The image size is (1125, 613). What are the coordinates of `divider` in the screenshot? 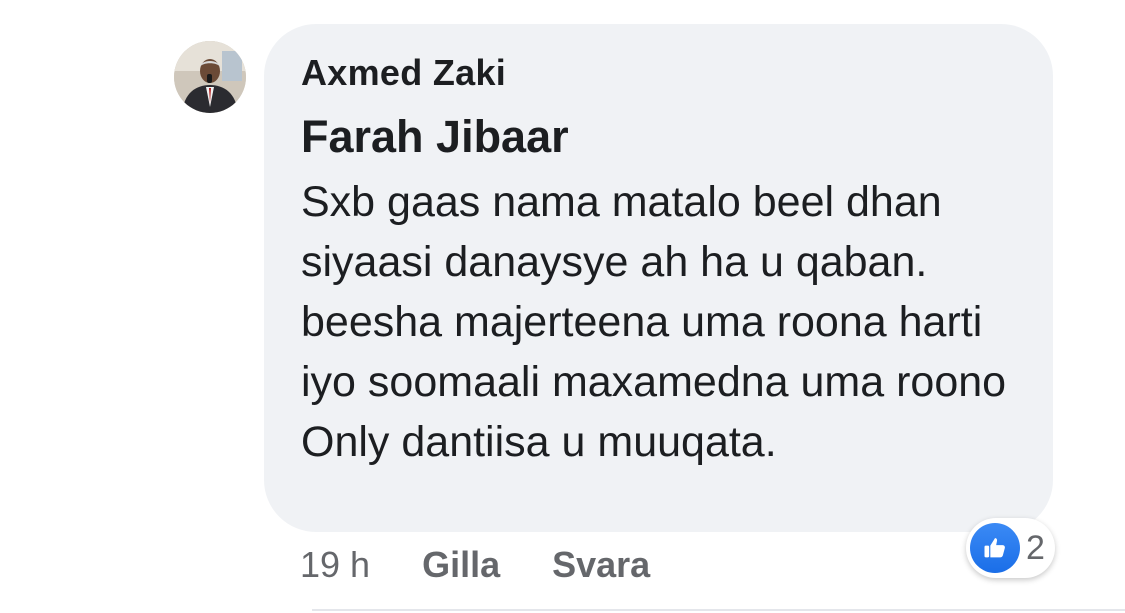 It's located at (718, 610).